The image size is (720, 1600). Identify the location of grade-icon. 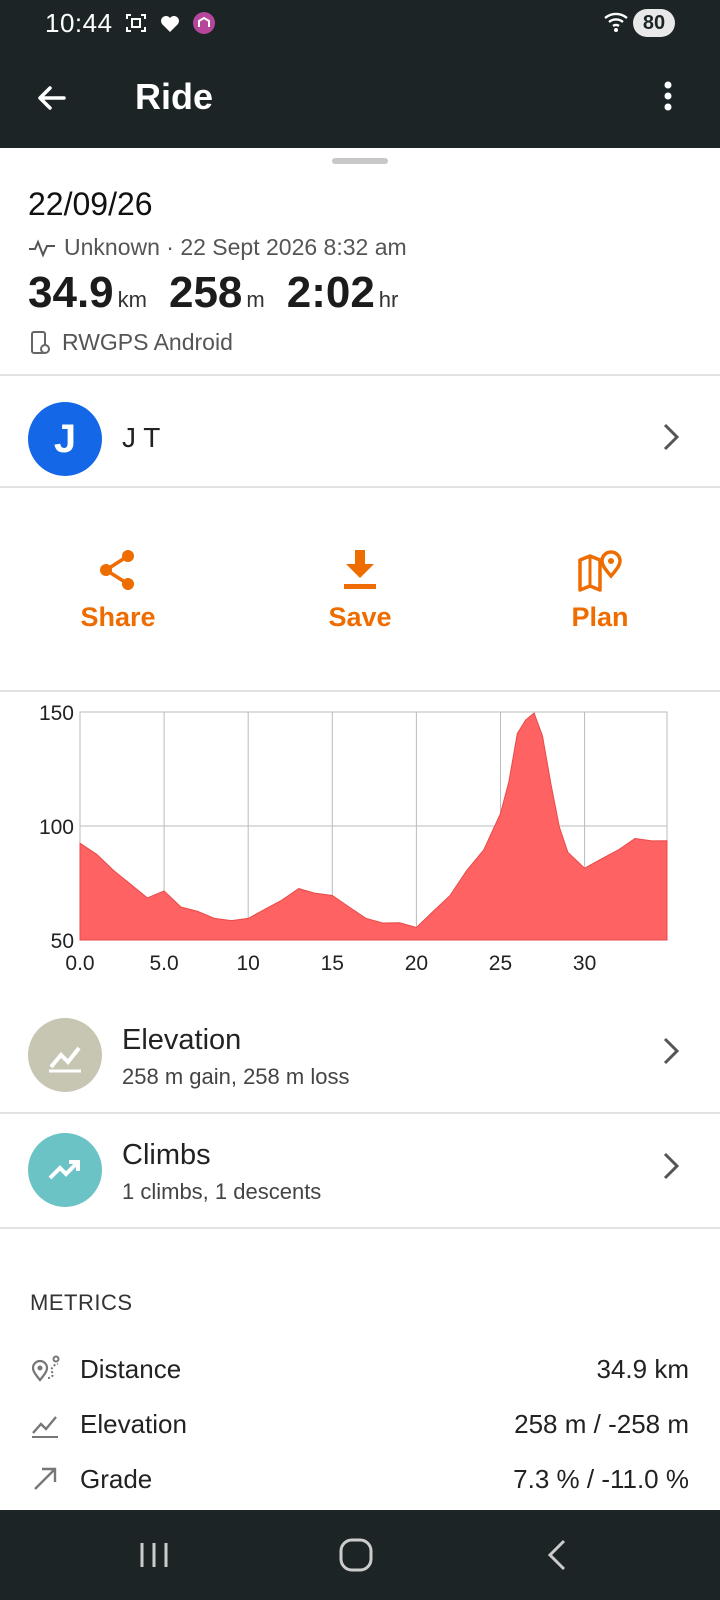
(45, 1478).